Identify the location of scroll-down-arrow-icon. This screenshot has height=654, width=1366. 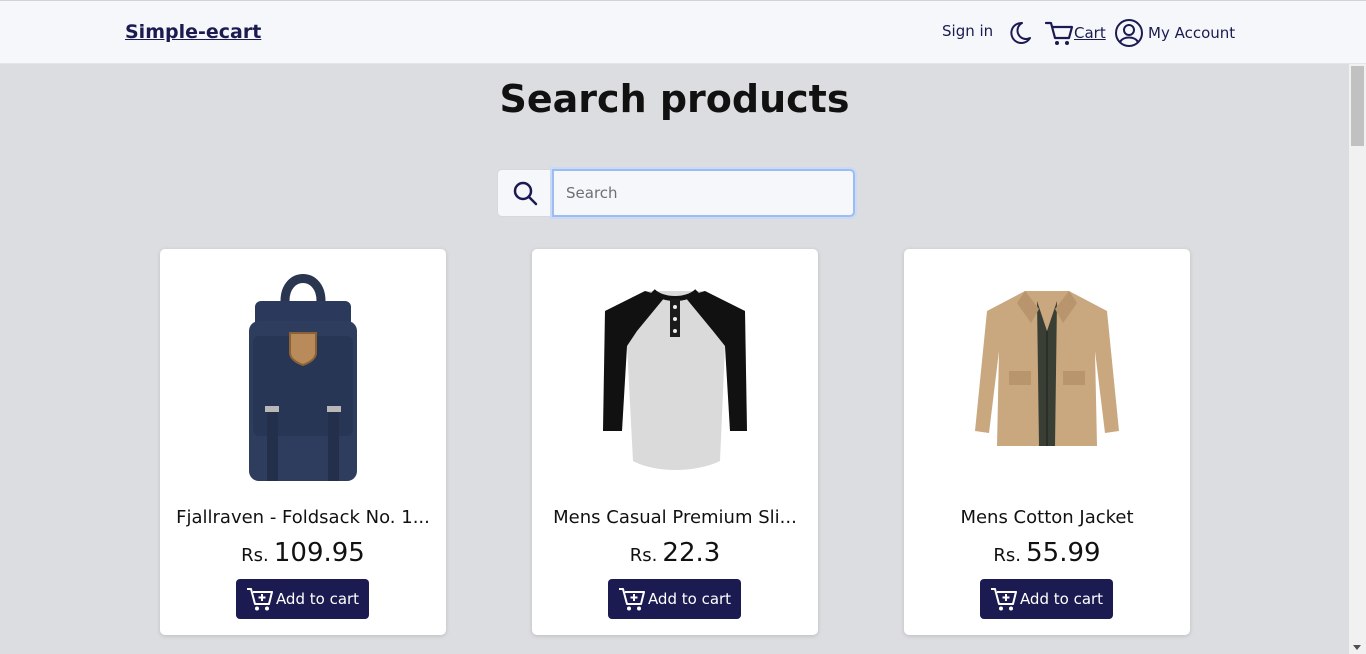
(1357, 647).